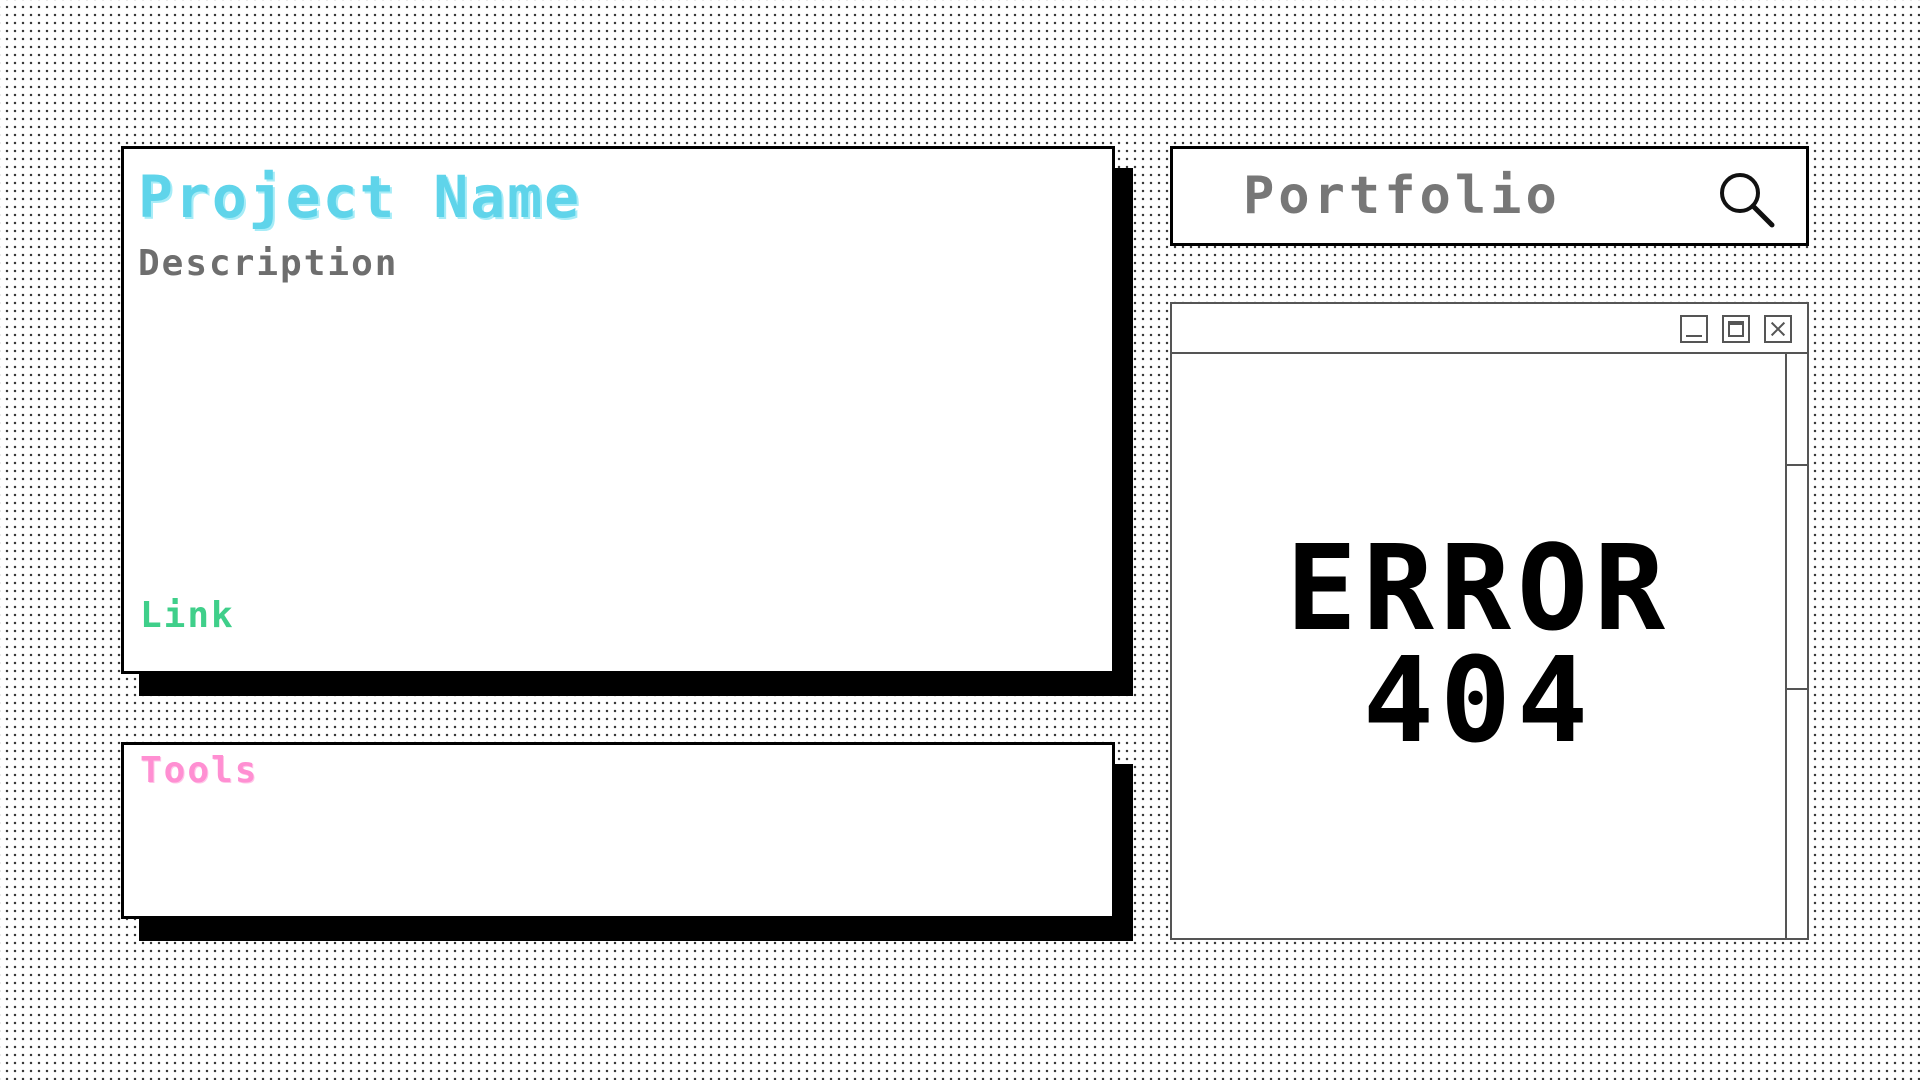 This screenshot has width=1920, height=1080. I want to click on error-code: 404, so click(1478, 700).